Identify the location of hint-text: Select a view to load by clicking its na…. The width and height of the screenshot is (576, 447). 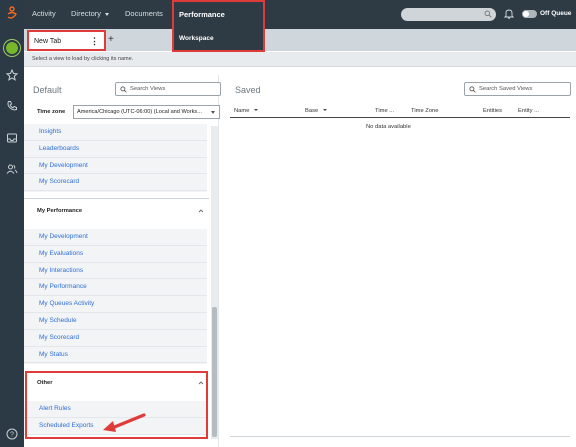
(83, 59).